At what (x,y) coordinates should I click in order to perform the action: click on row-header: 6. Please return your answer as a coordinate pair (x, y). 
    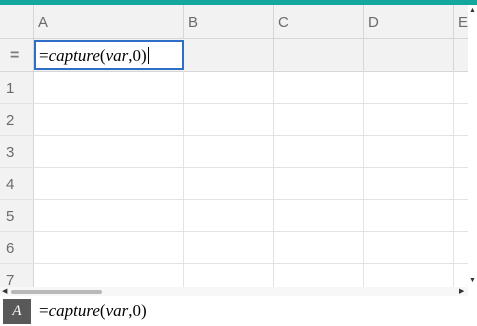
    Looking at the image, I should click on (17, 247).